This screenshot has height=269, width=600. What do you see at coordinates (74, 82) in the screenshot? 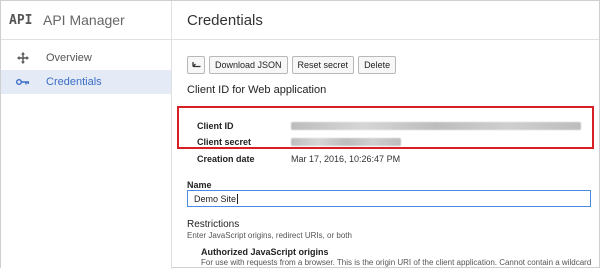
I see `sidebar-item-label: Credentials` at bounding box center [74, 82].